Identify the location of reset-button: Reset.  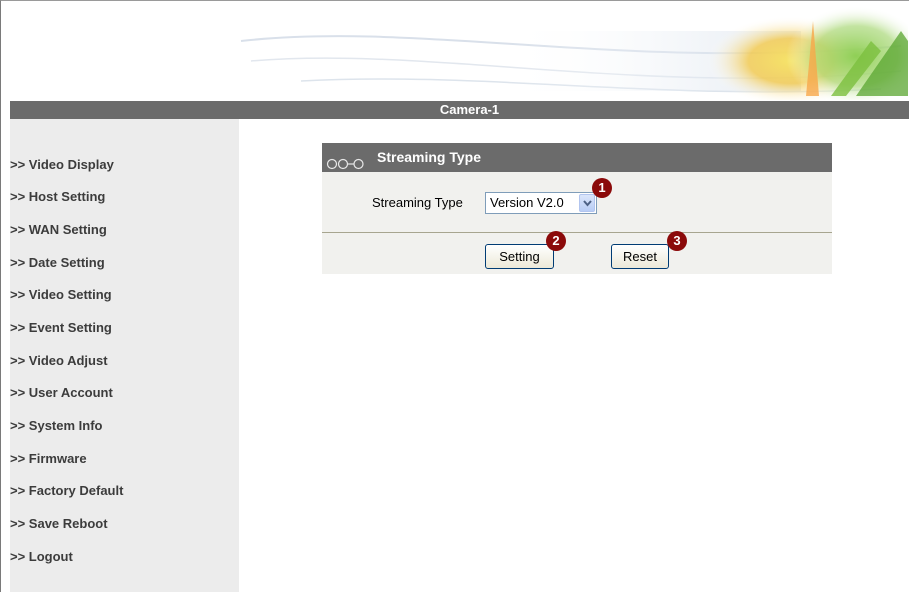
(640, 256).